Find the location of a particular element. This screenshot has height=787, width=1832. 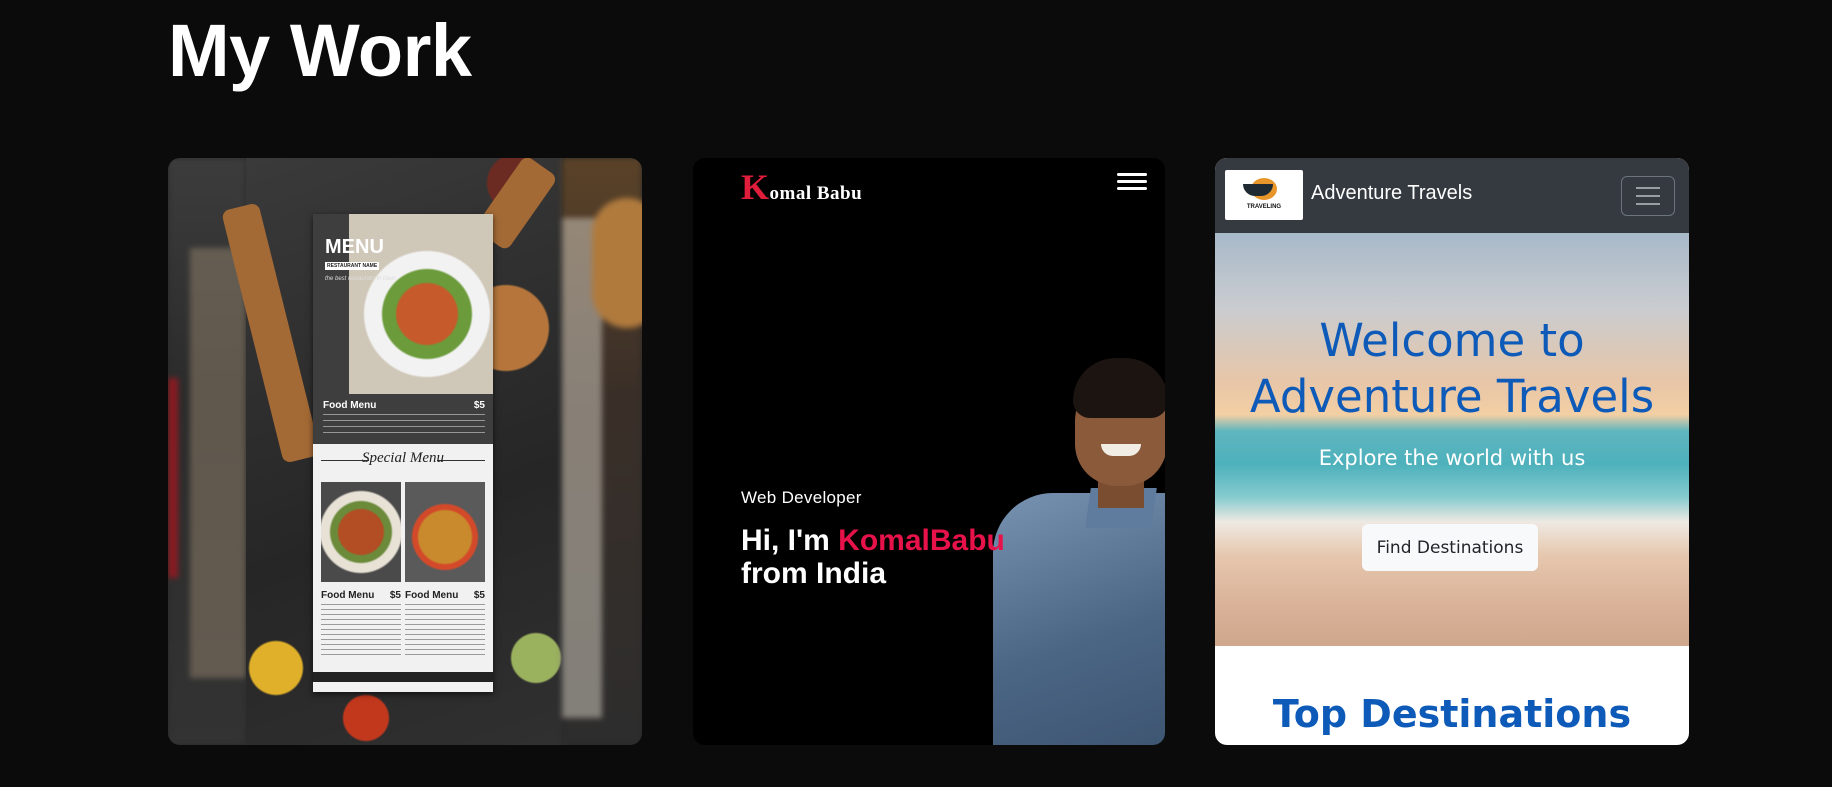

travel-logo: TRAVELING is located at coordinates (1264, 195).